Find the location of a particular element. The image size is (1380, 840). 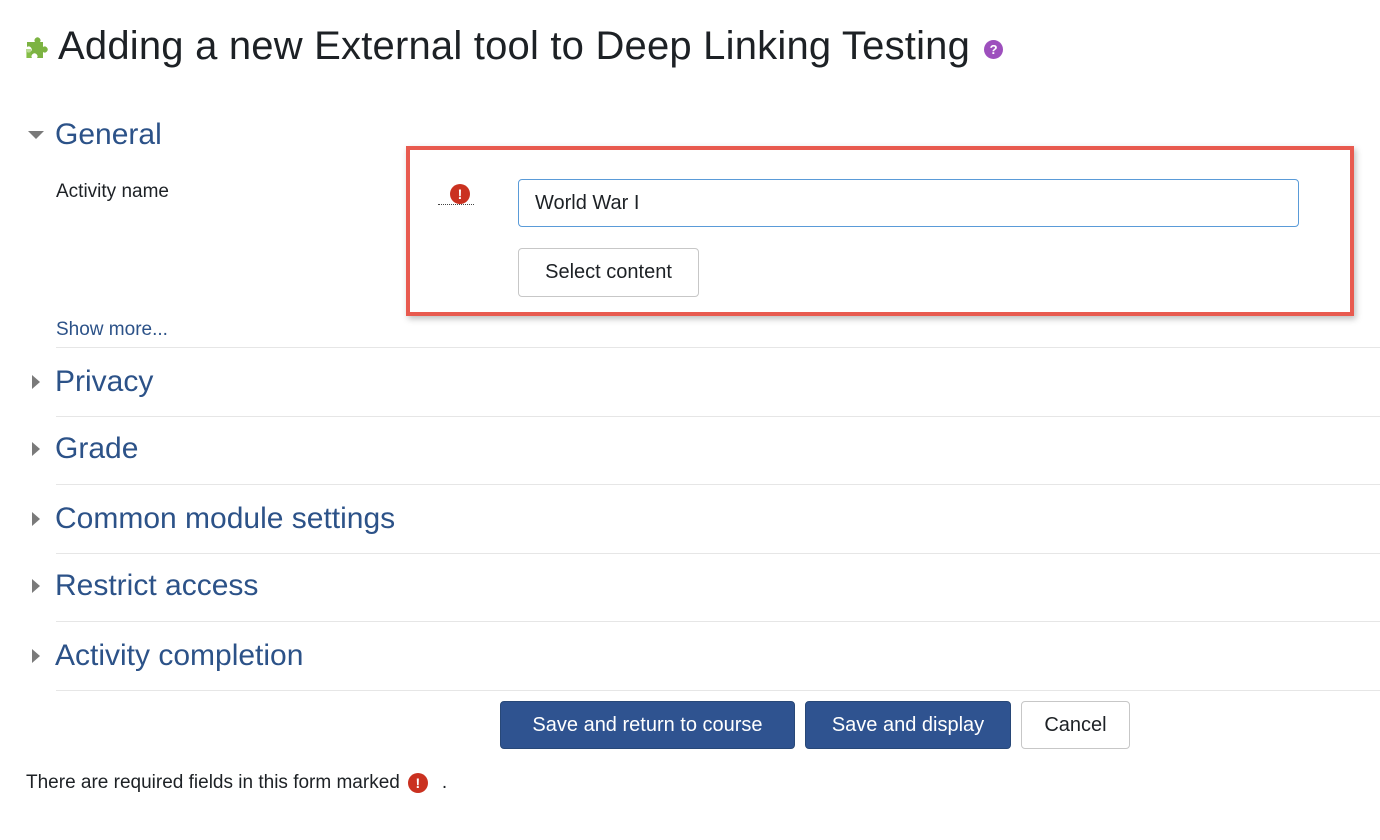

section-activity-completion-toggle: Activity completion is located at coordinates (165, 656).